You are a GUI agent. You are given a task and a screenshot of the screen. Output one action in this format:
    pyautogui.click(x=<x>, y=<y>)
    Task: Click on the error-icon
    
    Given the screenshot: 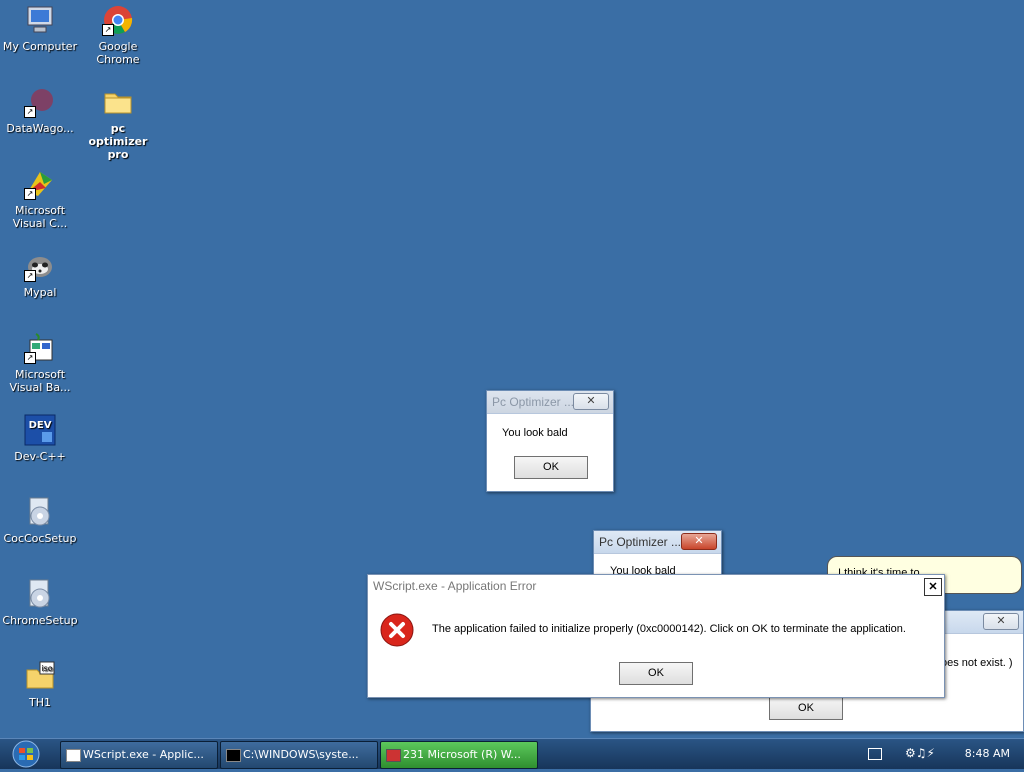 What is the action you would take?
    pyautogui.click(x=397, y=630)
    